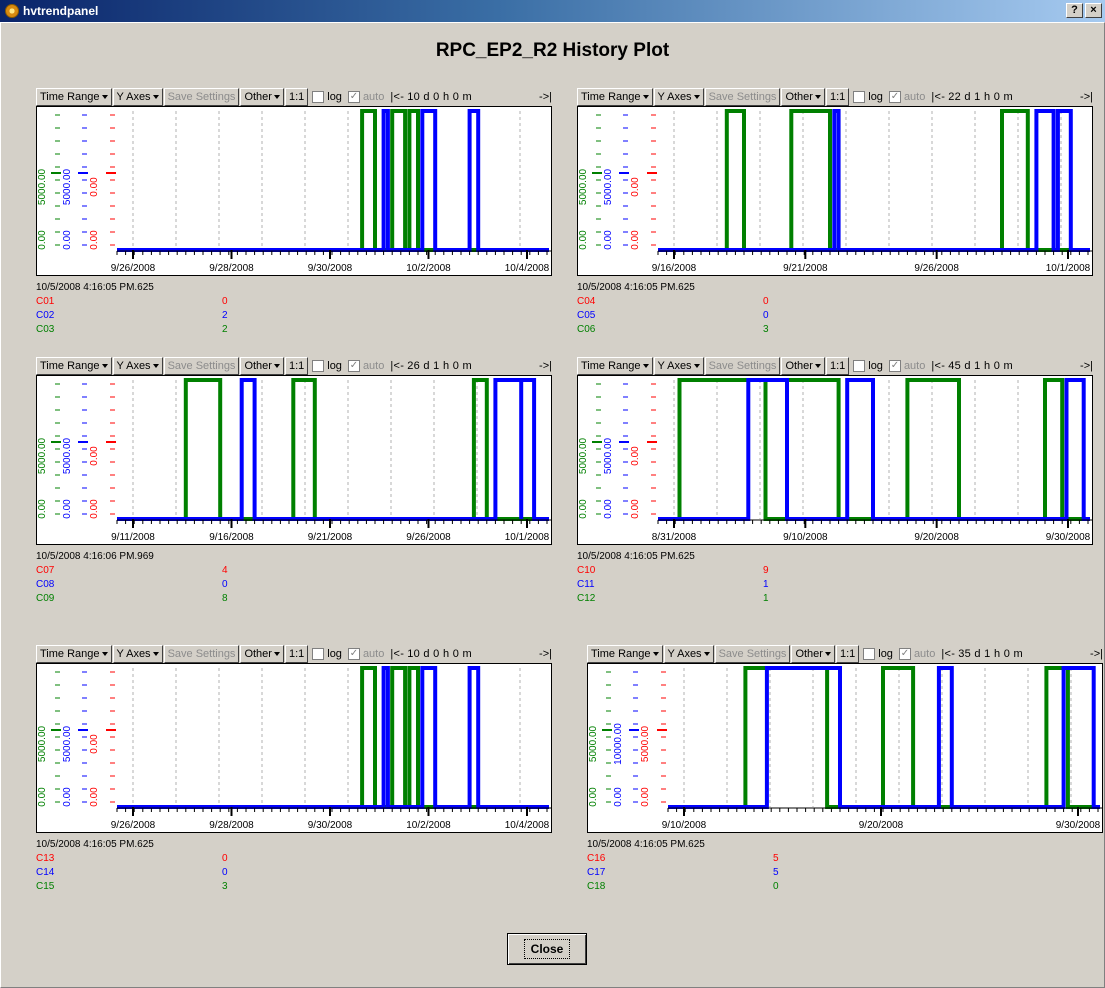 The height and width of the screenshot is (988, 1105). What do you see at coordinates (586, 570) in the screenshot?
I see `channel-name: C10` at bounding box center [586, 570].